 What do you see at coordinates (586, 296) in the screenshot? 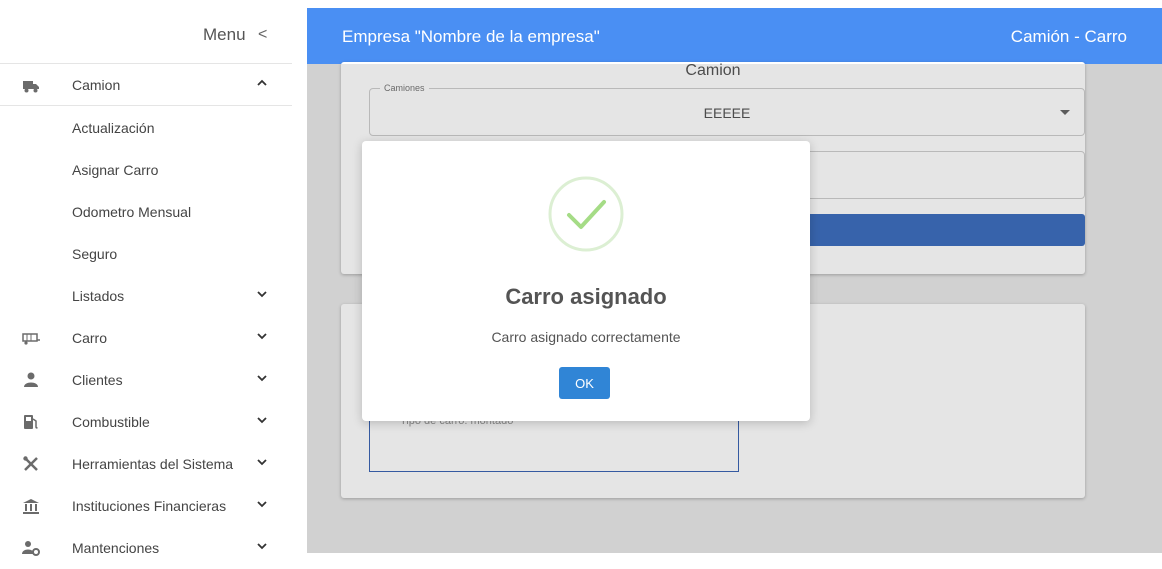
I see `dialog-title: Carro asignado` at bounding box center [586, 296].